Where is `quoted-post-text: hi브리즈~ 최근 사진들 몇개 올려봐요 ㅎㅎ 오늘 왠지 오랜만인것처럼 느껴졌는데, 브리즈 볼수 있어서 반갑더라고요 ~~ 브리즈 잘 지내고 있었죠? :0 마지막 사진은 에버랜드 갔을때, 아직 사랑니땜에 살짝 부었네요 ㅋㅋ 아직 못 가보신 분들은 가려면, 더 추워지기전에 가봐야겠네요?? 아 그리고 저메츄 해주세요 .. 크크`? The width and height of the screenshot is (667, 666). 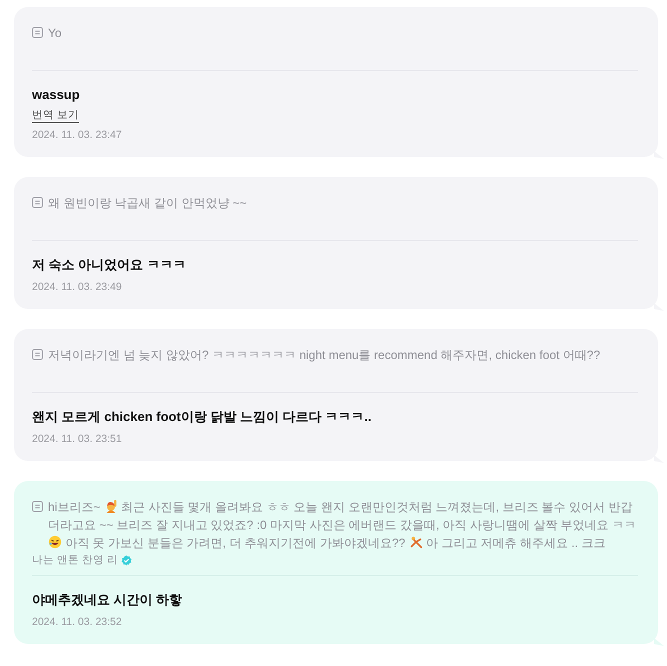 quoted-post-text: hi브리즈~ 최근 사진들 몇개 올려봐요 ㅎㅎ 오늘 왠지 오랜만인것처럼 느껴졌는데, 브리즈 볼수 있어서 반갑더라고요 ~~ 브리즈 잘 지내고 있었죠? :0 마지막 사진은 에버랜드 갔을때, 아직 사랑니땜에 살짝 부었네요 ㅋㅋ 아직 못 가보신 분들은 가려면, 더 추워지기전에 가봐야겠네요?? 아 그리고 저메츄 해주세요 .. 크크 is located at coordinates (343, 525).